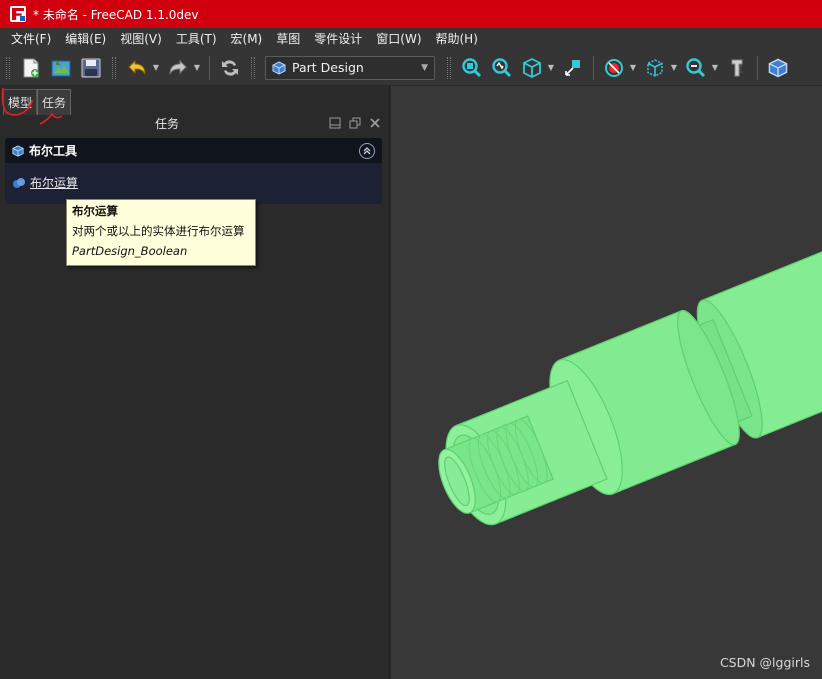 The width and height of the screenshot is (822, 679). Describe the element at coordinates (116, 14) in the screenshot. I see `window-title: * 未命名 - FreeCAD 1.1.0dev` at that location.